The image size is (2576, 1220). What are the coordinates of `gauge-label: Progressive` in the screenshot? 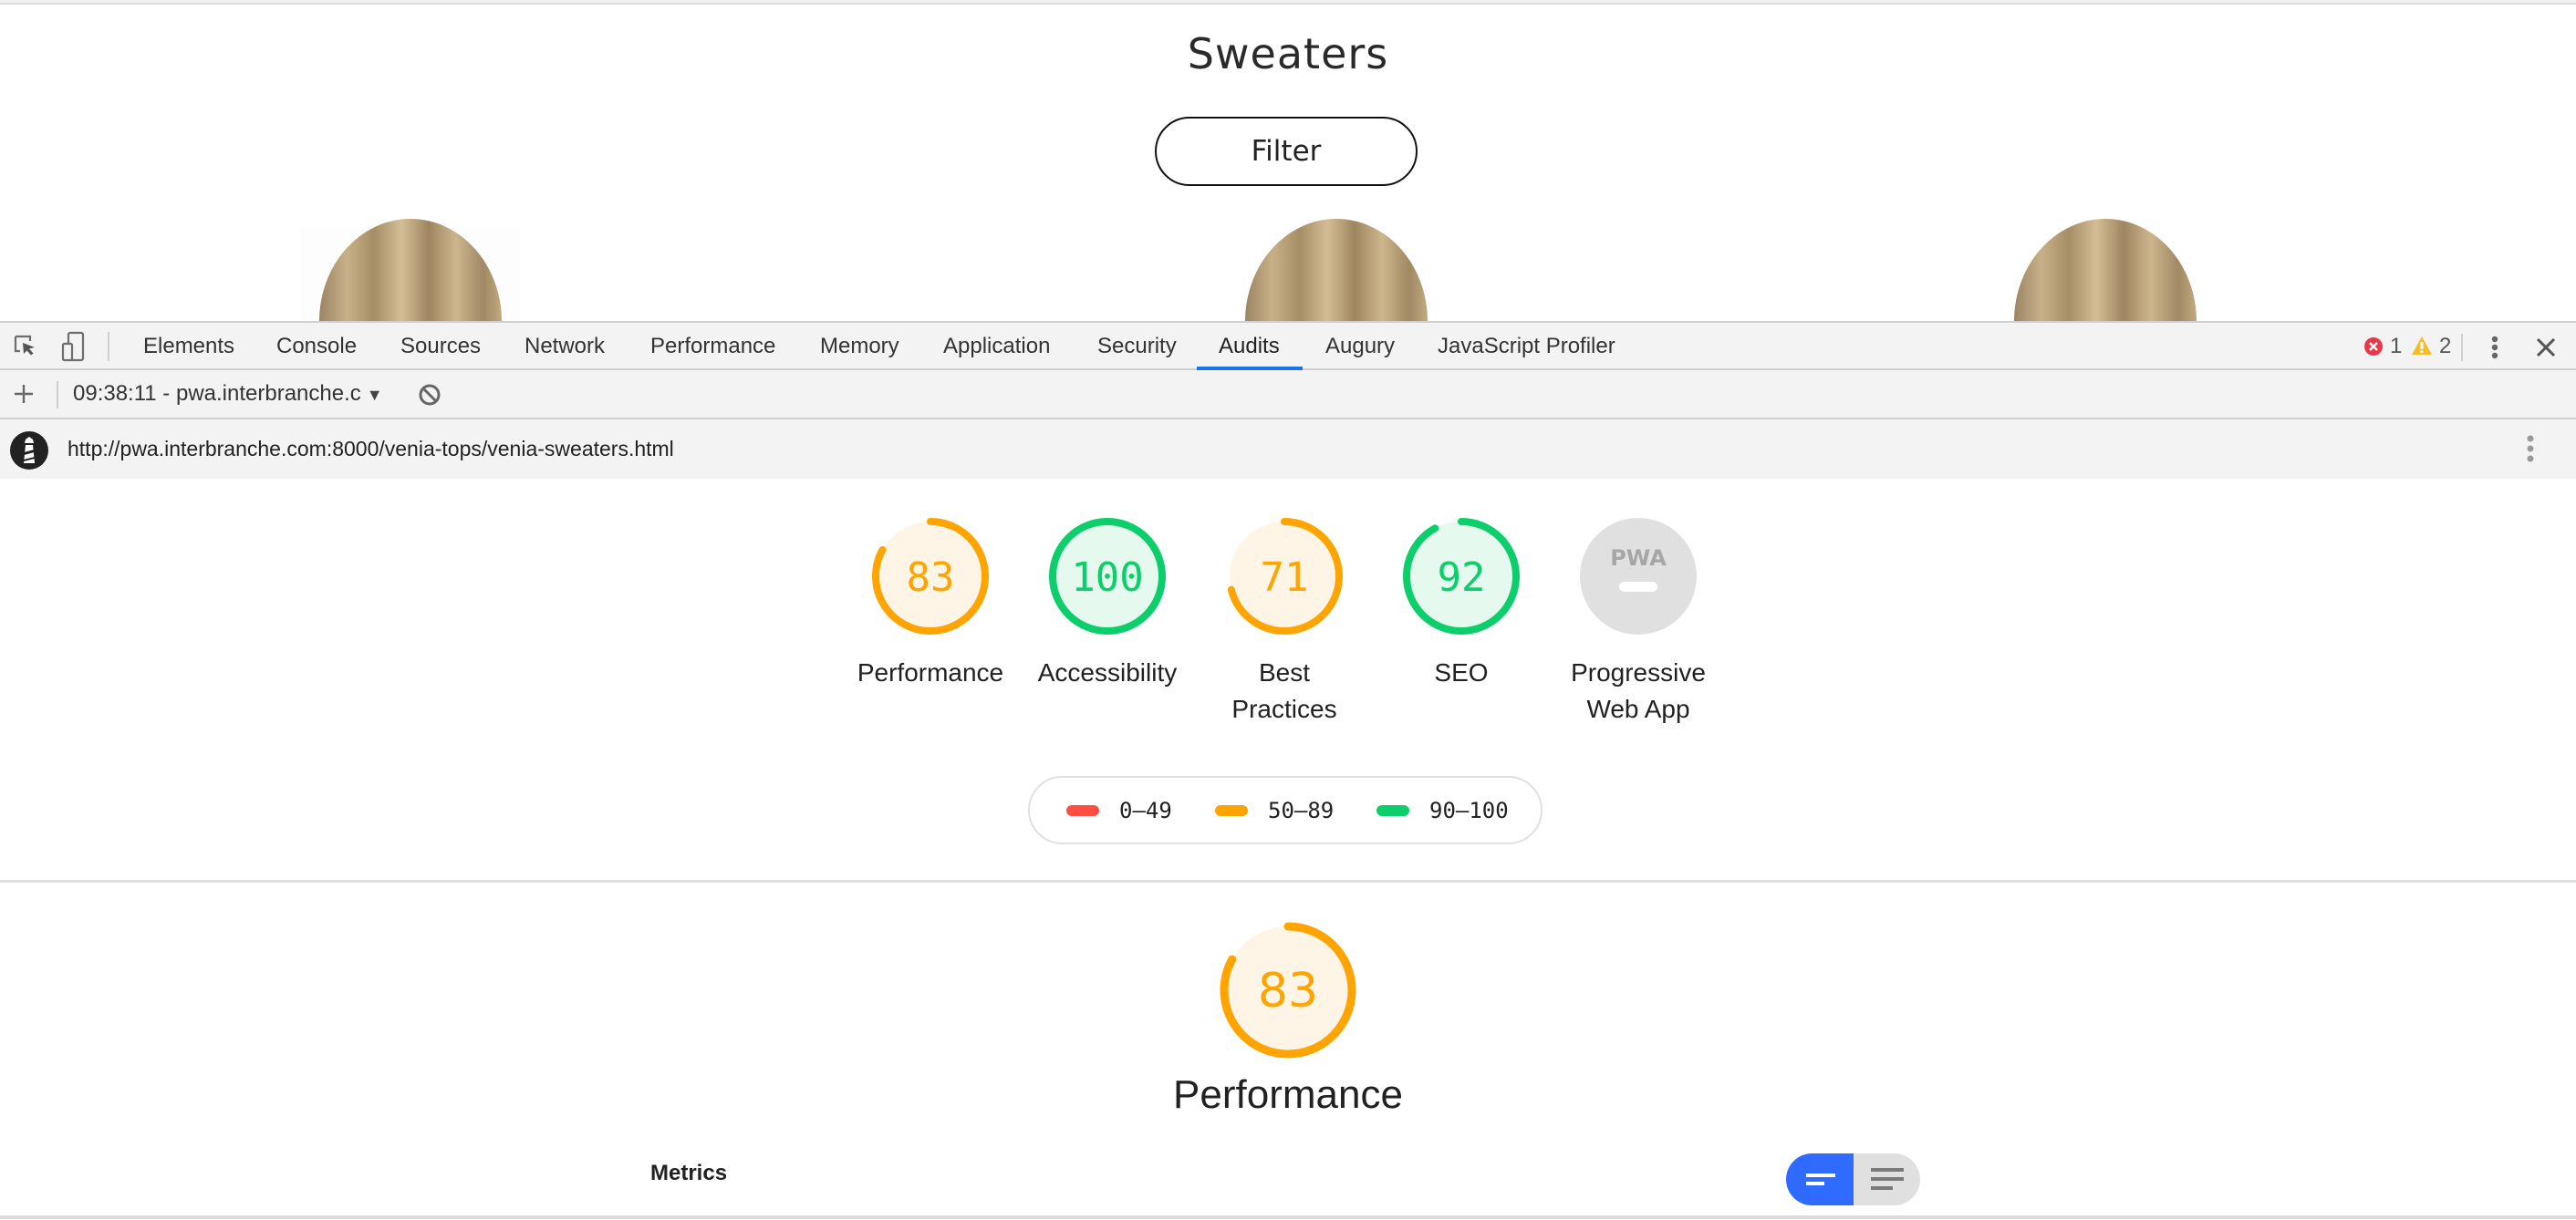 It's located at (1638, 672).